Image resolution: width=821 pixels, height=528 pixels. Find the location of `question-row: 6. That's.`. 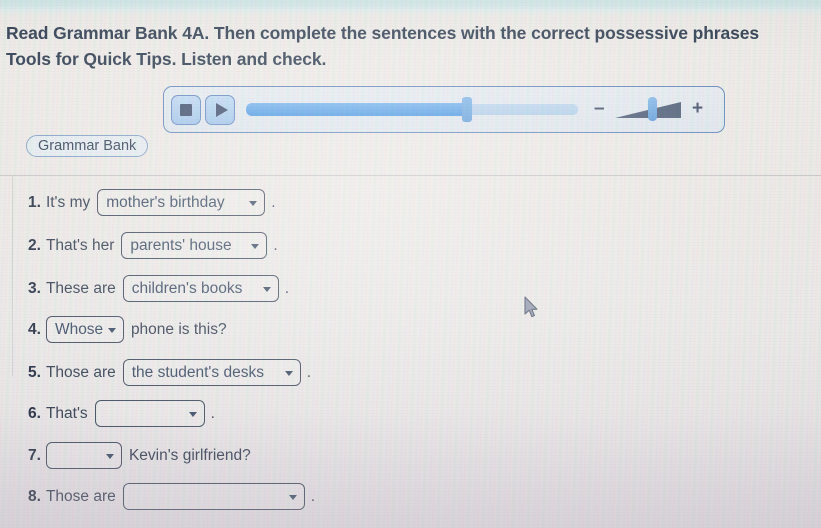

question-row: 6. That's. is located at coordinates (121, 413).